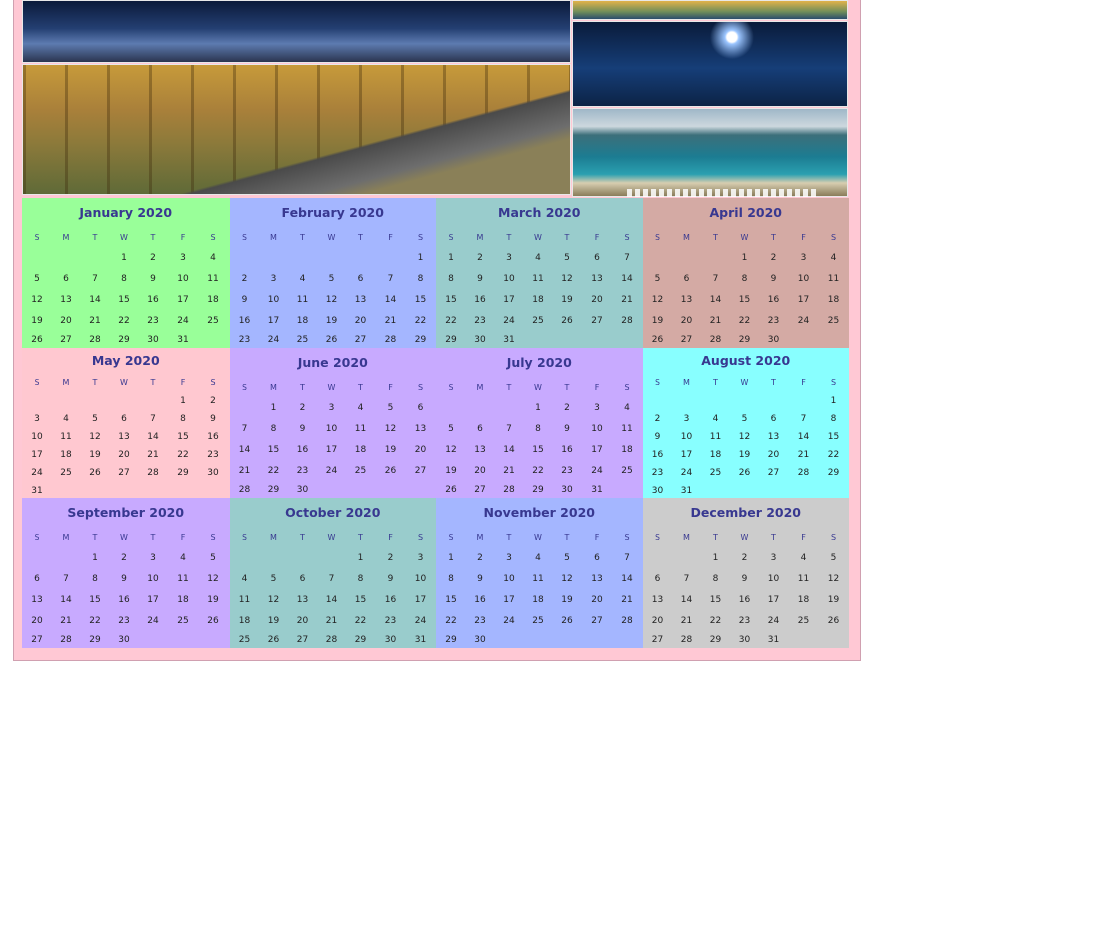  Describe the element at coordinates (183, 419) in the screenshot. I see `day-cell: 8` at that location.